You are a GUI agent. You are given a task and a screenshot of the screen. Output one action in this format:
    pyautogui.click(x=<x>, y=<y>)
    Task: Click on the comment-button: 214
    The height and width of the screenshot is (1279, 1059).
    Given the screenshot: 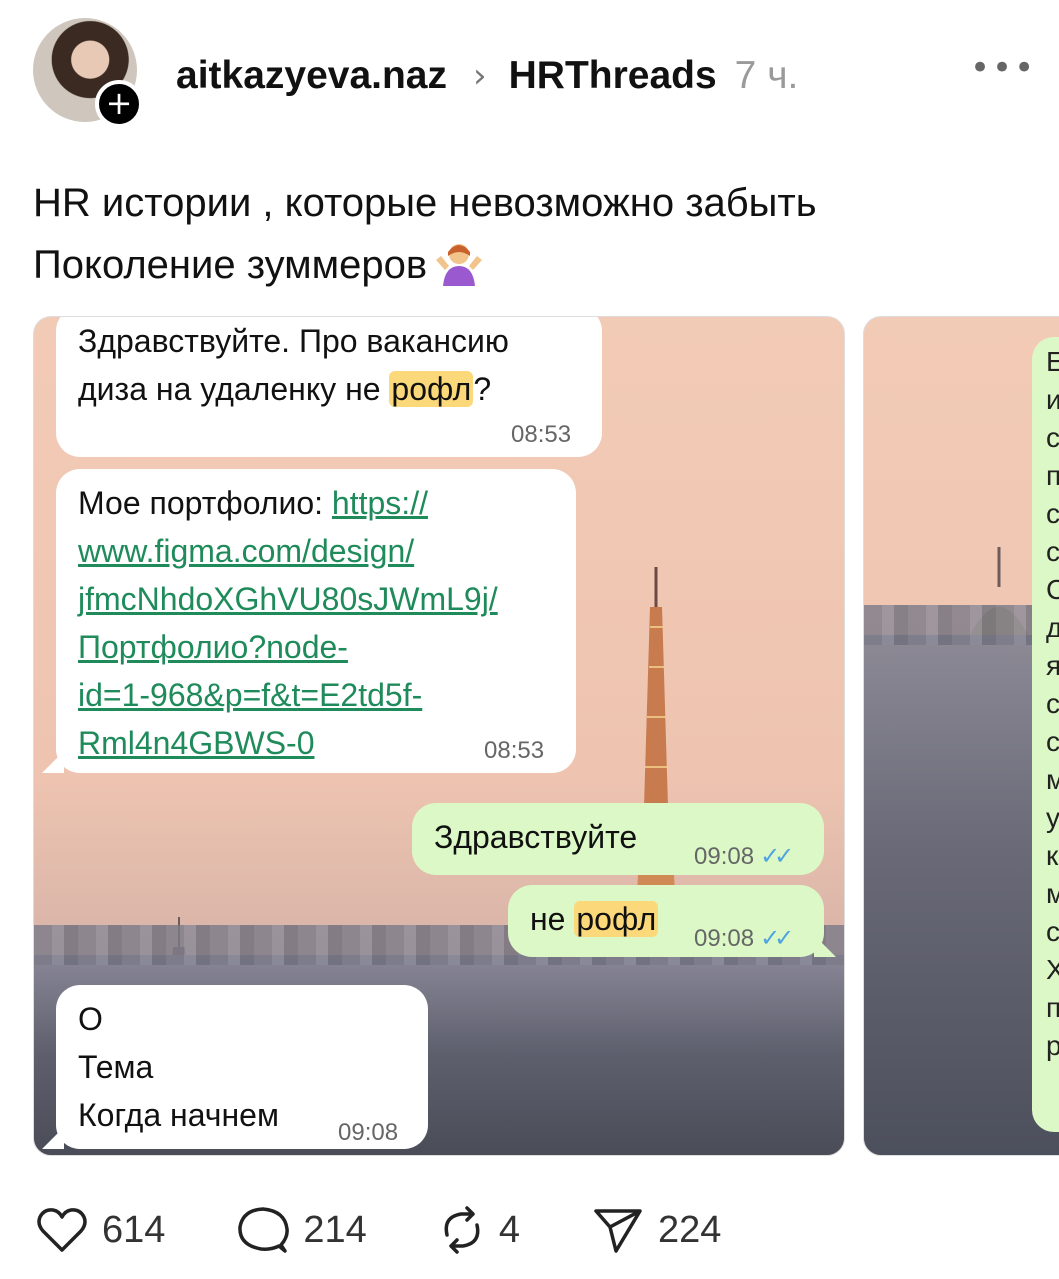 What is the action you would take?
    pyautogui.click(x=302, y=1230)
    